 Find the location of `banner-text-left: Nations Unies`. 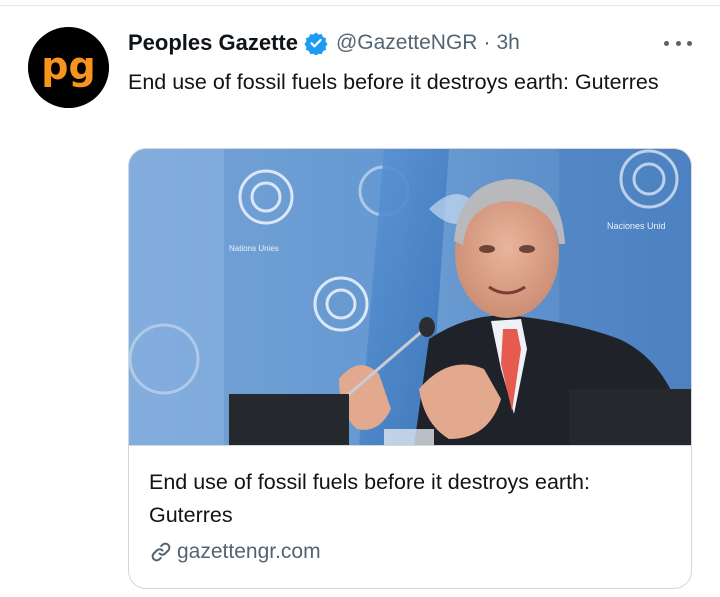

banner-text-left: Nations Unies is located at coordinates (254, 248).